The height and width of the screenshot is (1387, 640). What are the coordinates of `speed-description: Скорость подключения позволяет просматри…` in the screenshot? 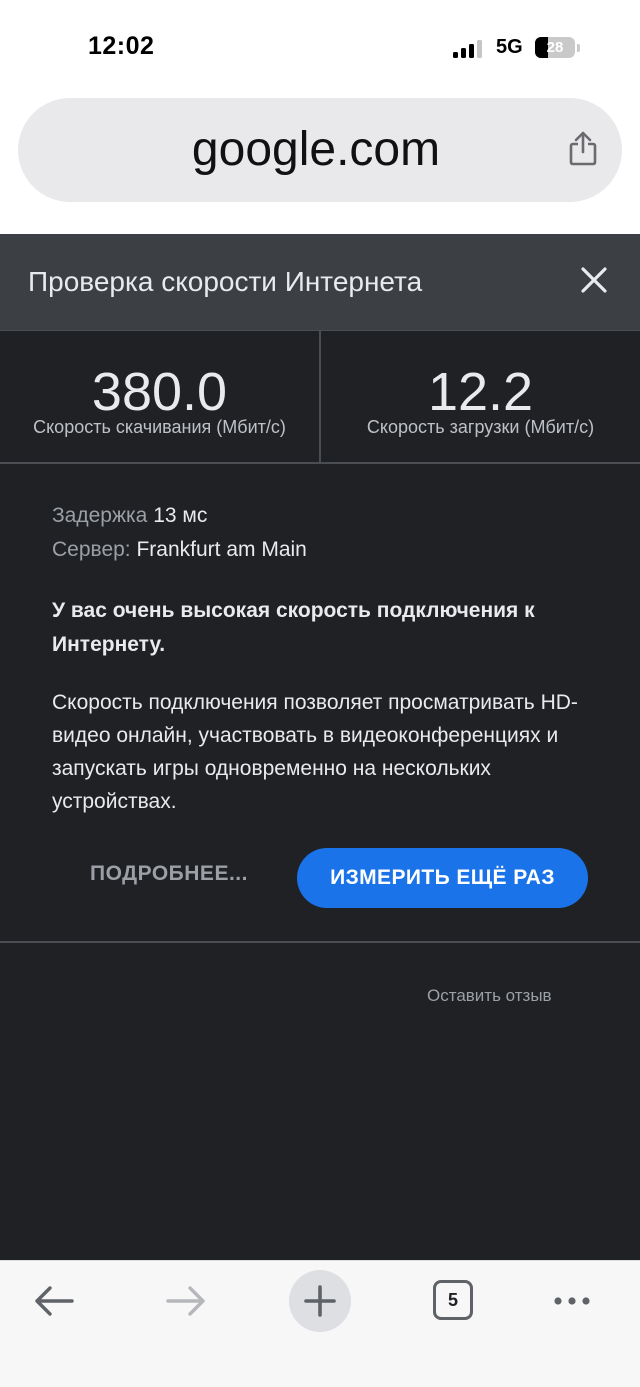 It's located at (315, 752).